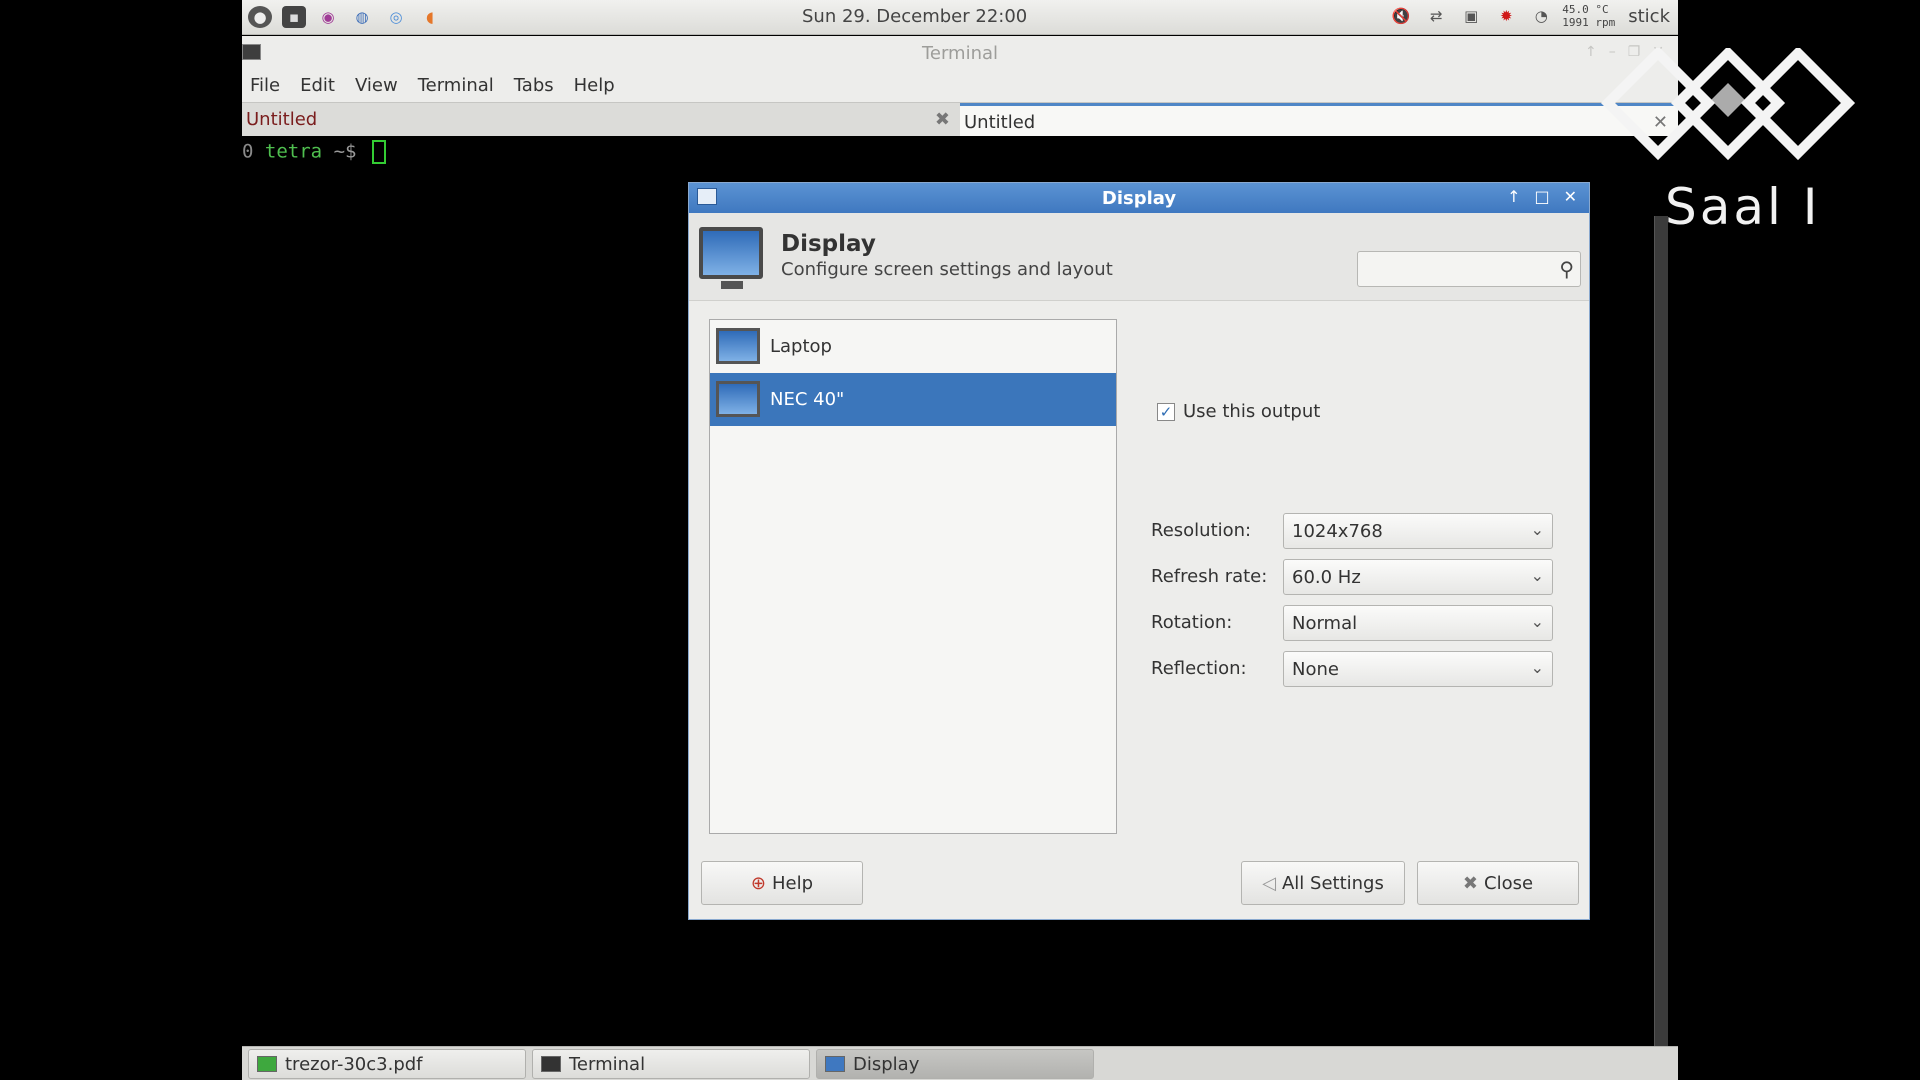 The height and width of the screenshot is (1080, 1920). What do you see at coordinates (380, 87) in the screenshot?
I see `menu-view: View` at bounding box center [380, 87].